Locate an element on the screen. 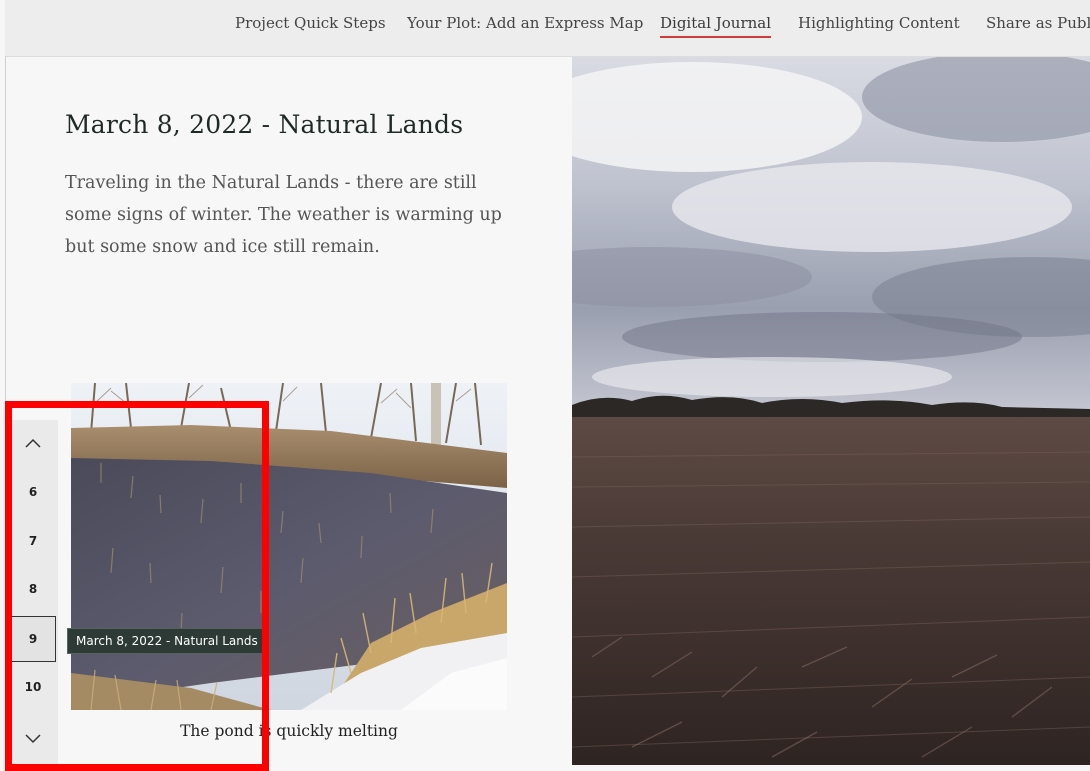  entry-6-button: 6 is located at coordinates (33, 492).